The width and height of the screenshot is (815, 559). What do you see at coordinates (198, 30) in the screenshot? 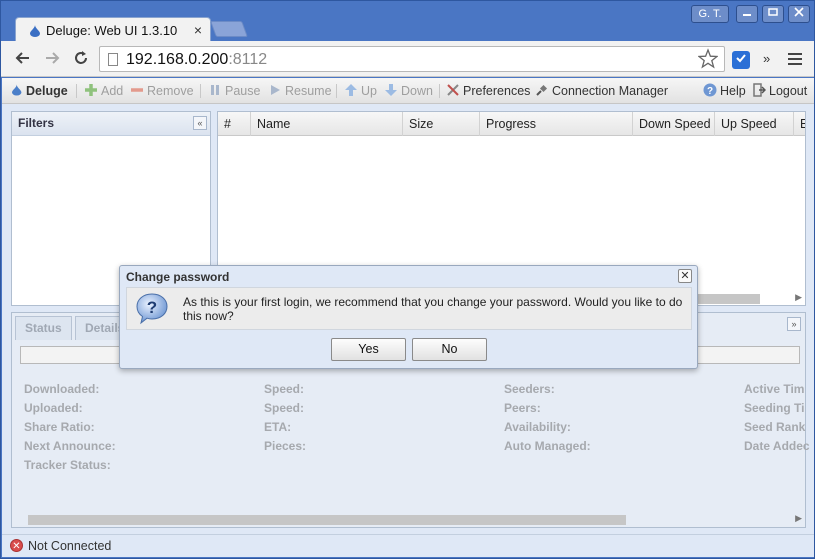
I see `tab-close-icon: ×` at bounding box center [198, 30].